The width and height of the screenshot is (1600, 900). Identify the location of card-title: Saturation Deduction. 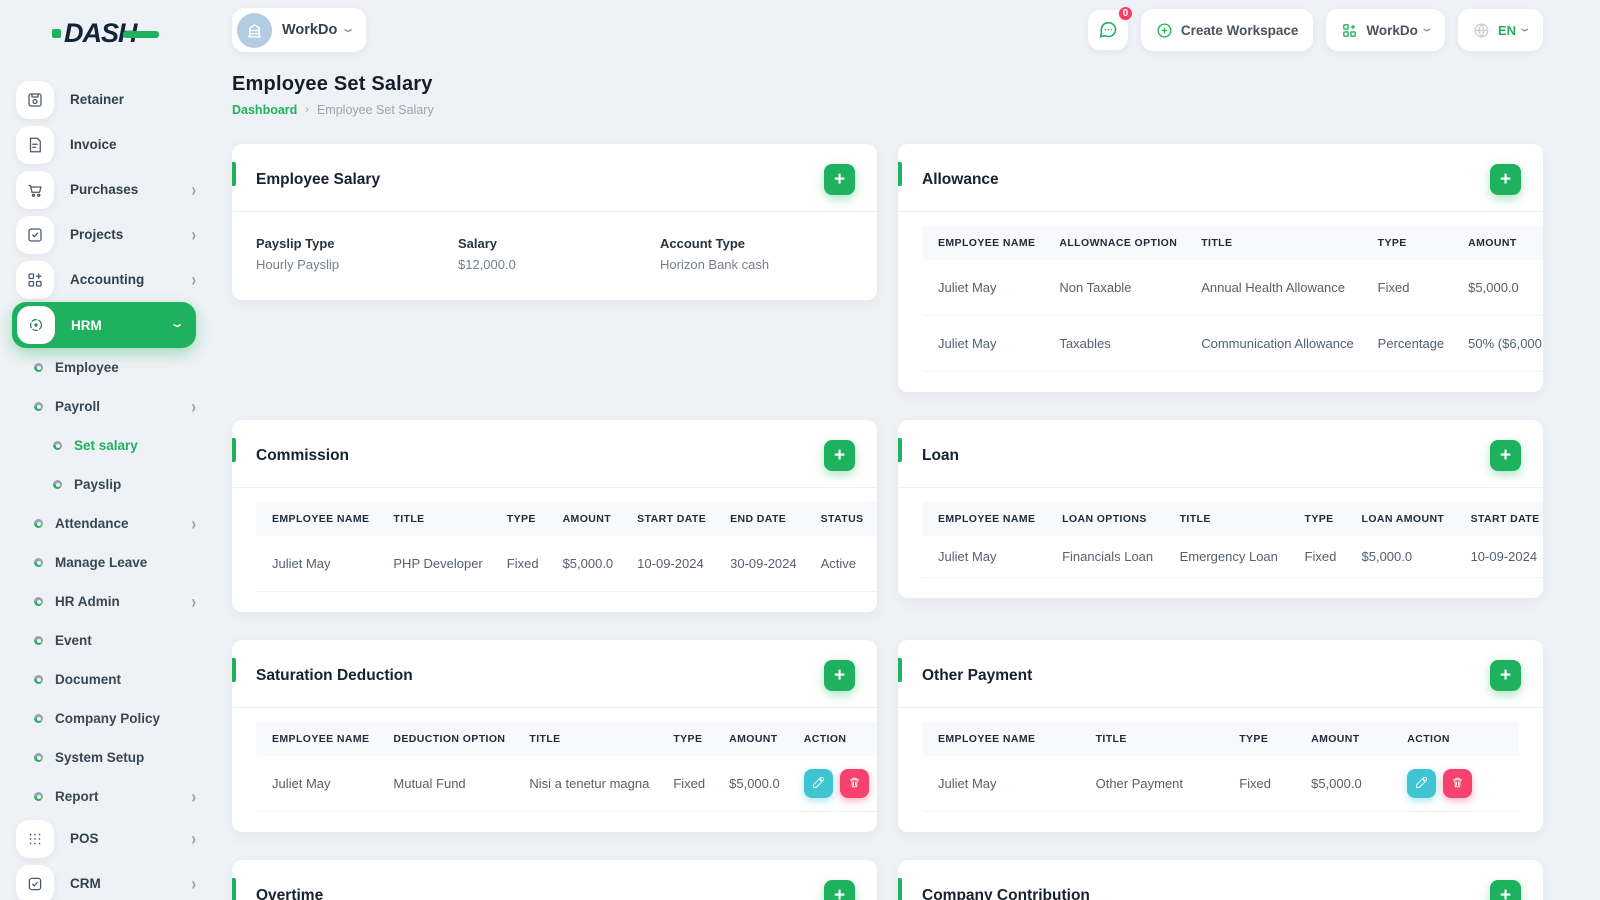
(334, 675).